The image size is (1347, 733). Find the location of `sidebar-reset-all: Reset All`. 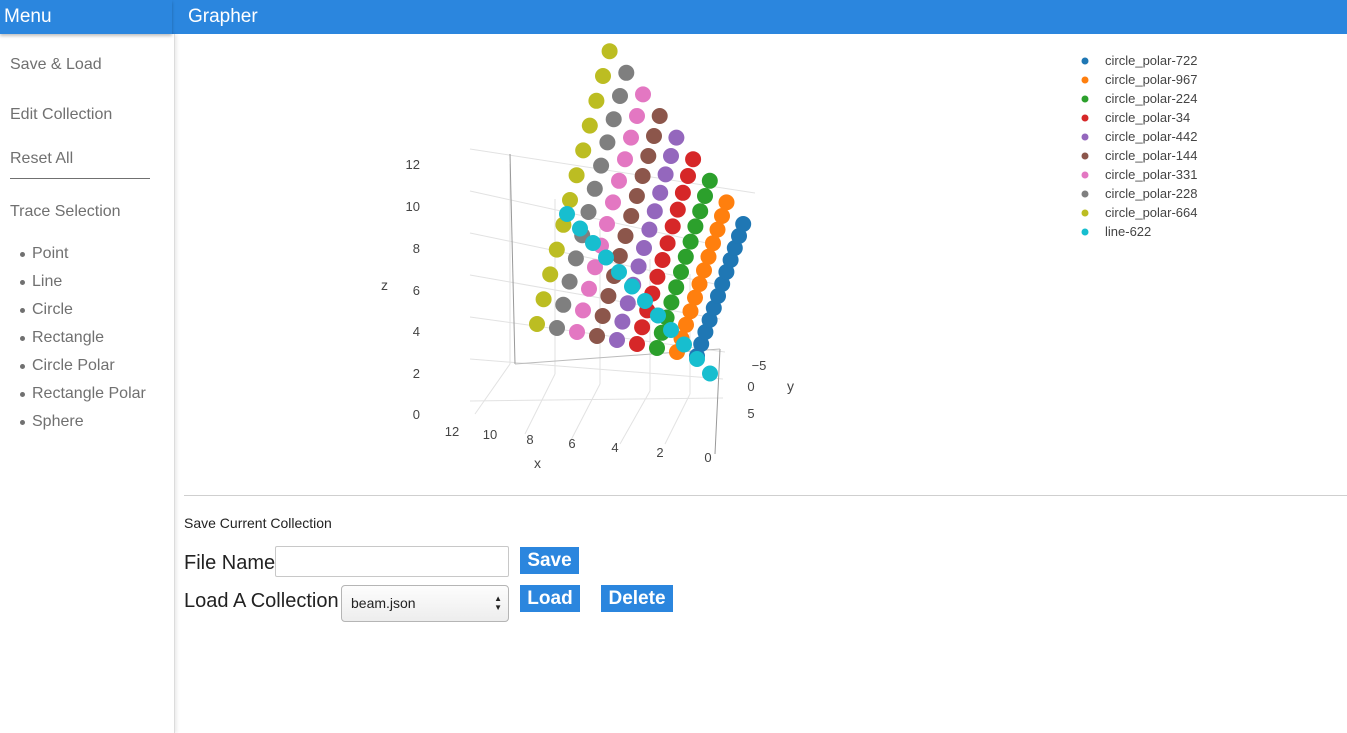

sidebar-reset-all: Reset All is located at coordinates (41, 159).